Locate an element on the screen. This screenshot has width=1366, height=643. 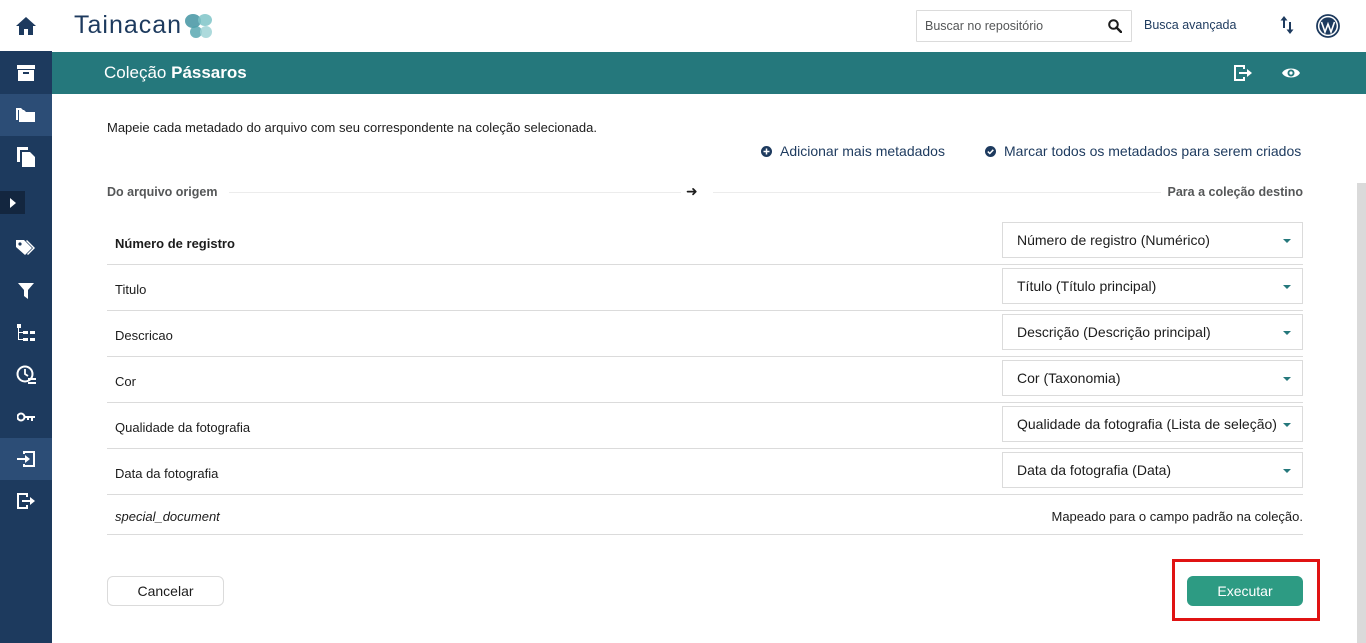
sidebar-toggle is located at coordinates (12, 202).